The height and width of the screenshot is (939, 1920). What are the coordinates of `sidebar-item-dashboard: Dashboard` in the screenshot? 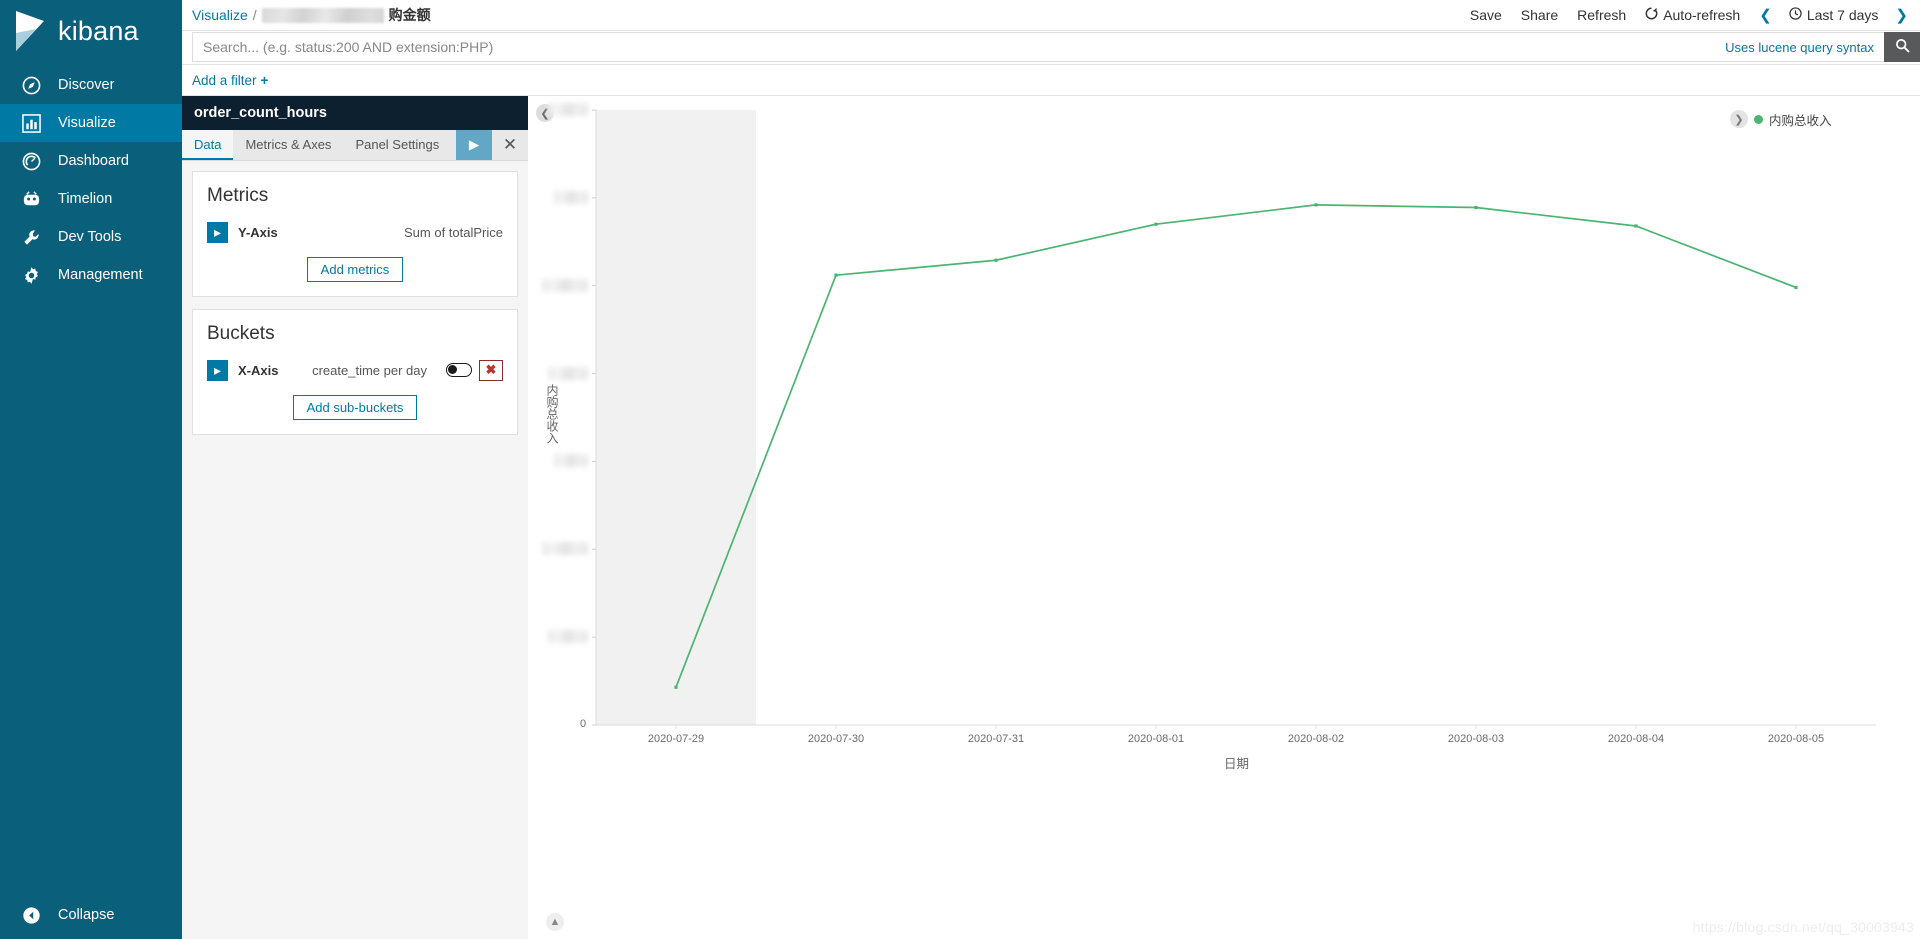 It's located at (91, 161).